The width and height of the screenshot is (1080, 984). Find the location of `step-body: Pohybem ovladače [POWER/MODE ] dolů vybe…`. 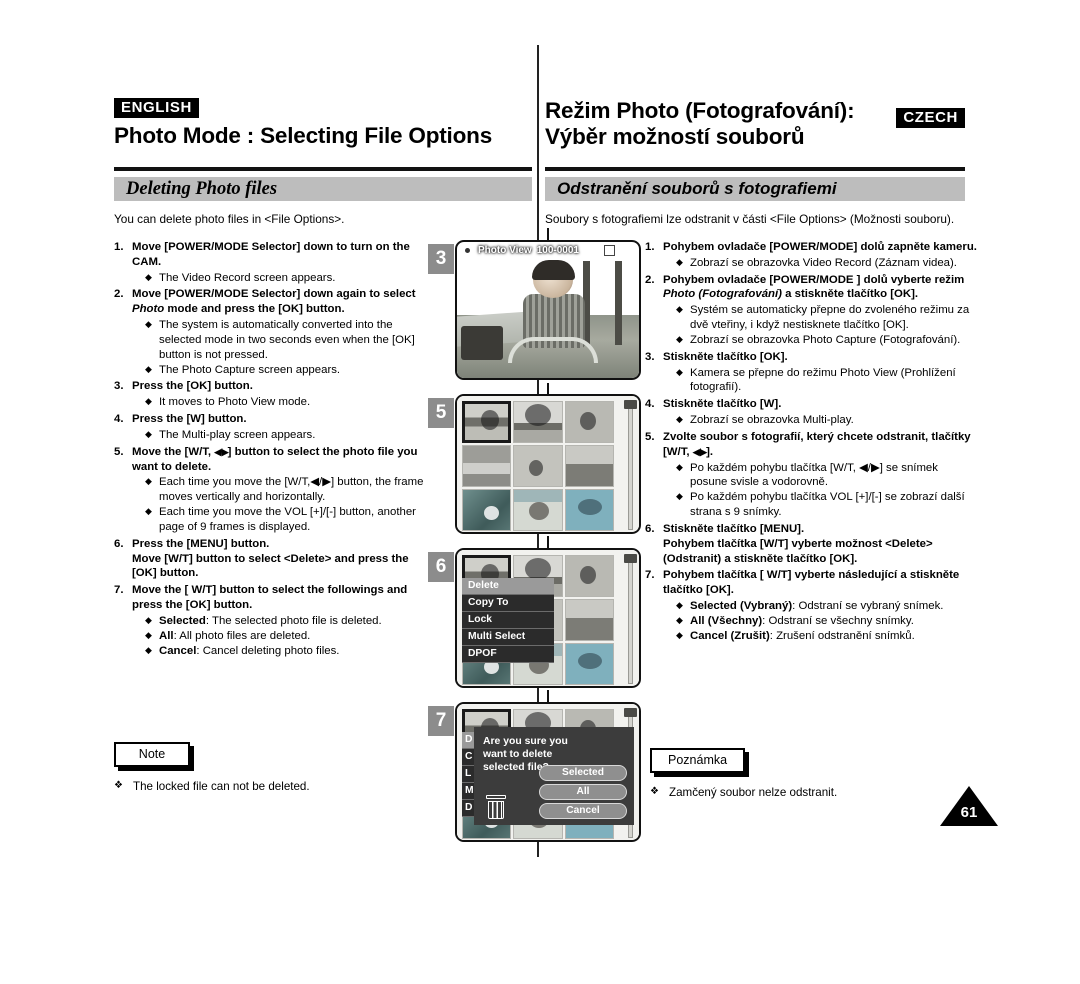

step-body: Pohybem ovladače [POWER/MODE ] dolů vybe… is located at coordinates (820, 310).